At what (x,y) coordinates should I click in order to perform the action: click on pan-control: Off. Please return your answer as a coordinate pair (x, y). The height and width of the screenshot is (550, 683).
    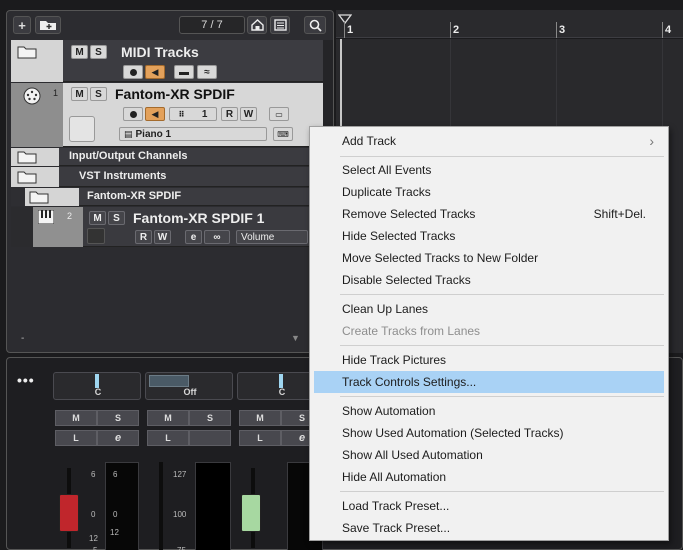
    Looking at the image, I should click on (189, 386).